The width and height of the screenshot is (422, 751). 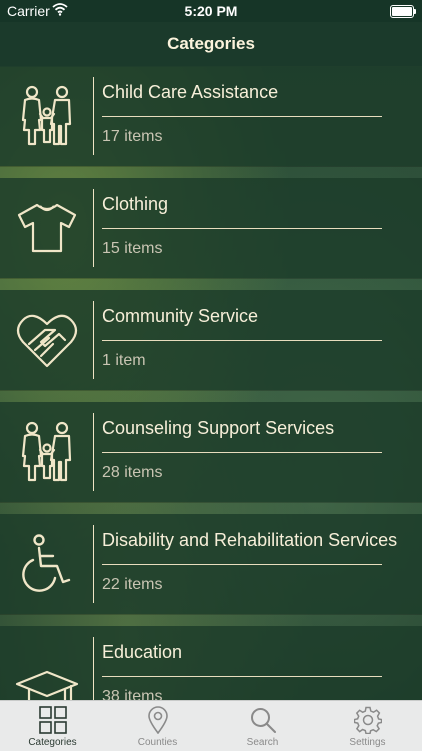 What do you see at coordinates (250, 540) in the screenshot?
I see `category-title: Disability and Rehabilitation Services` at bounding box center [250, 540].